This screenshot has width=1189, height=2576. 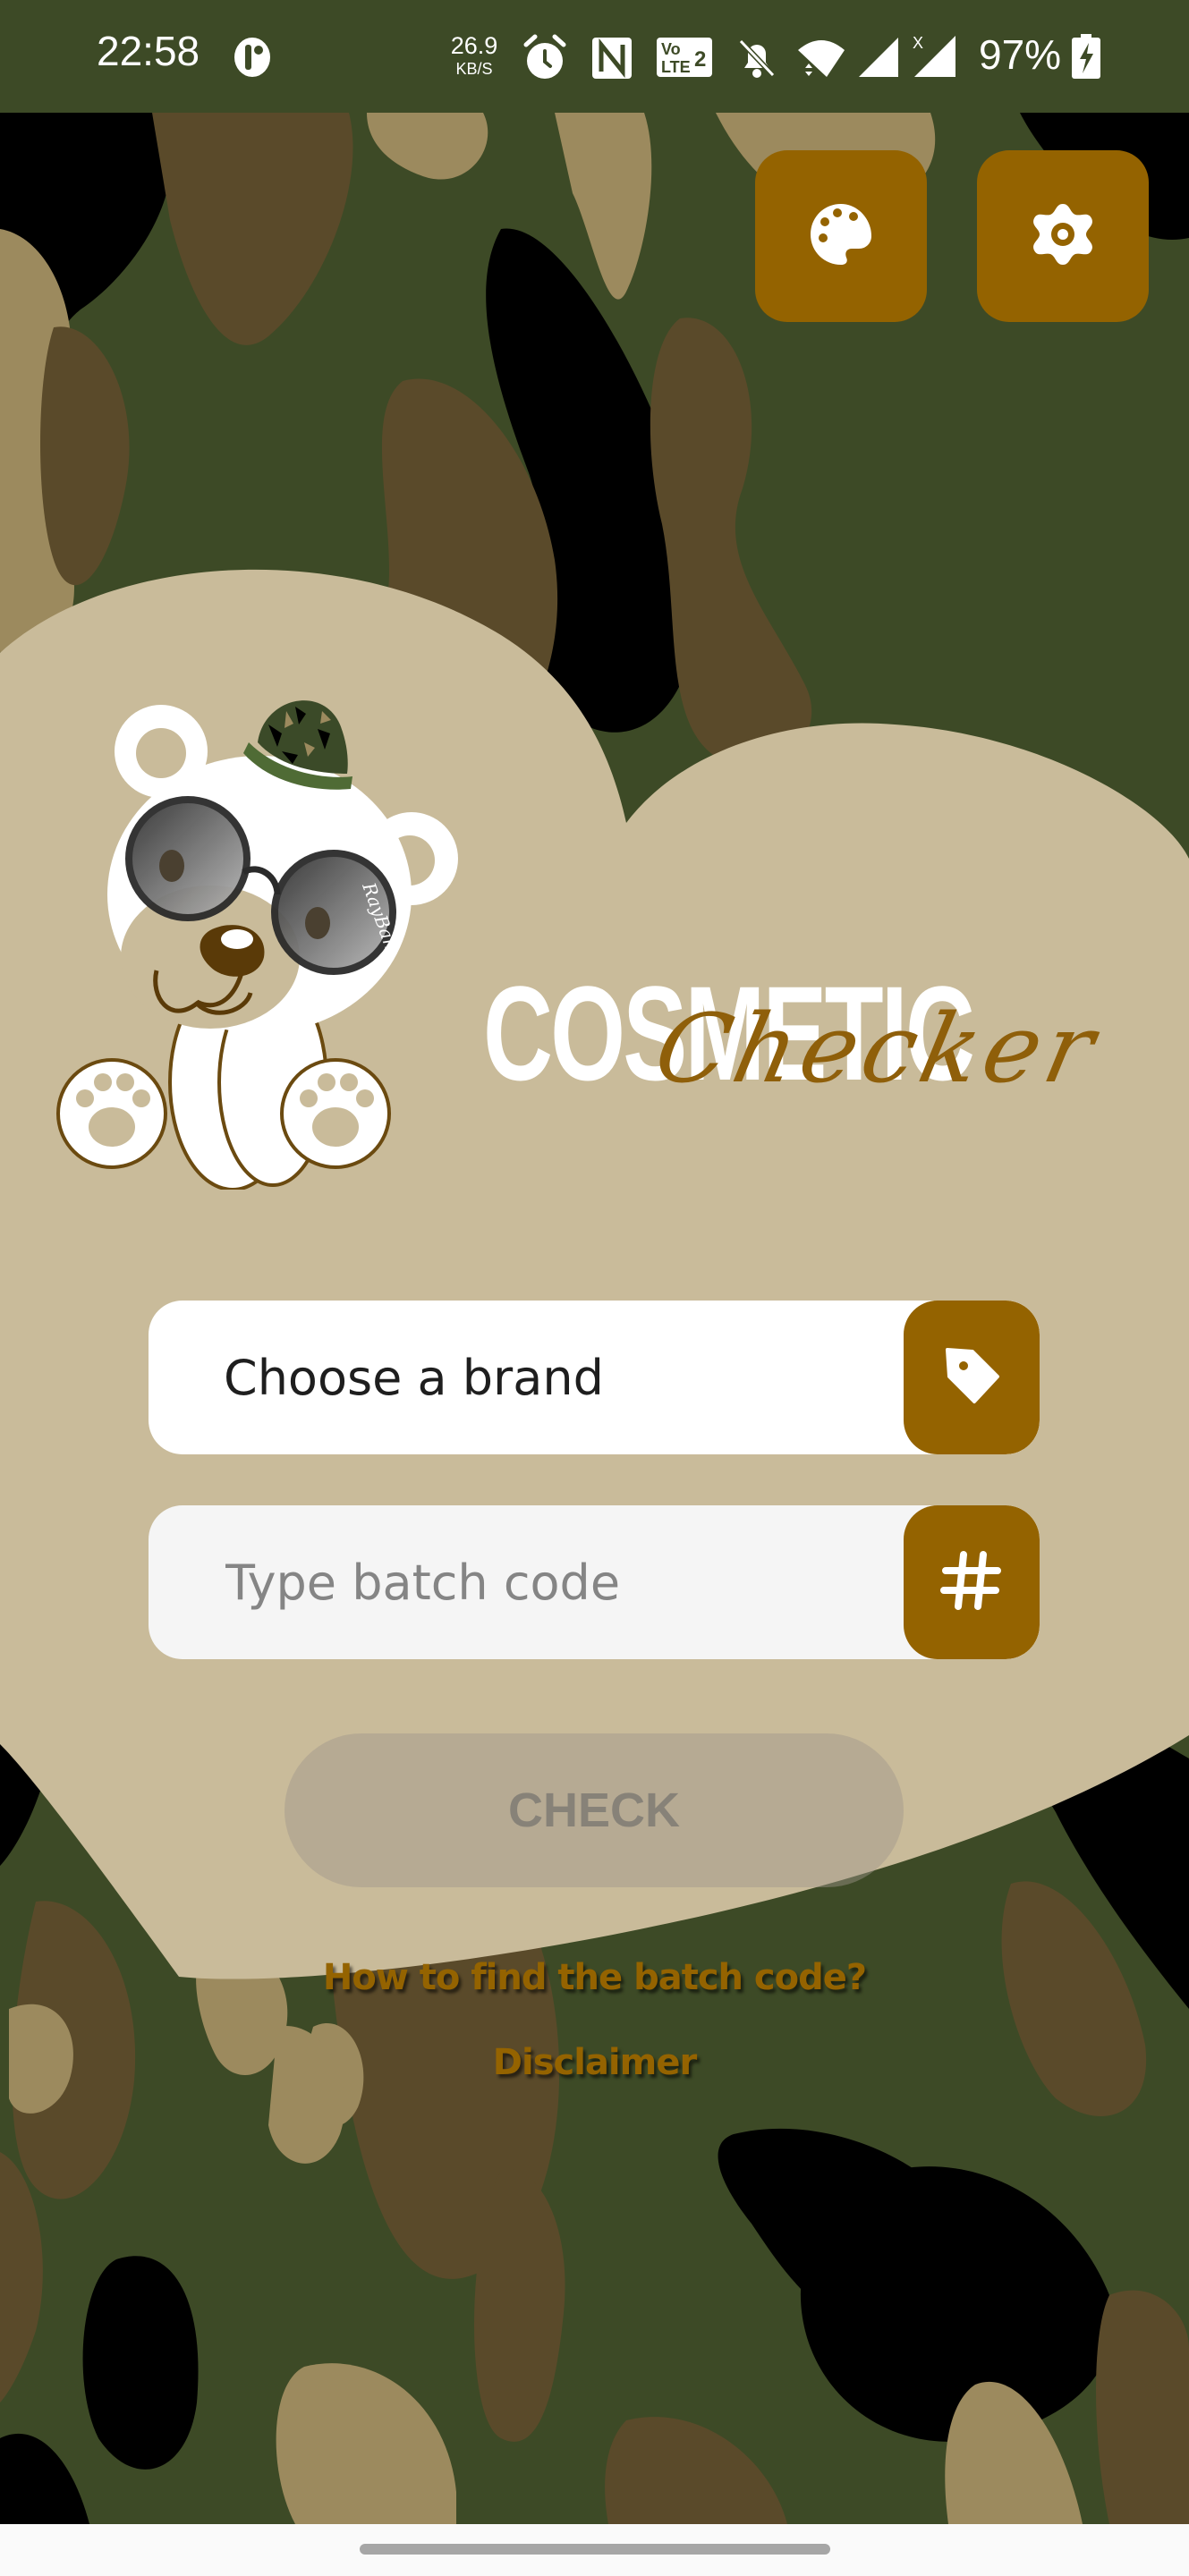 I want to click on signal-no-data-icon: X, so click(x=934, y=57).